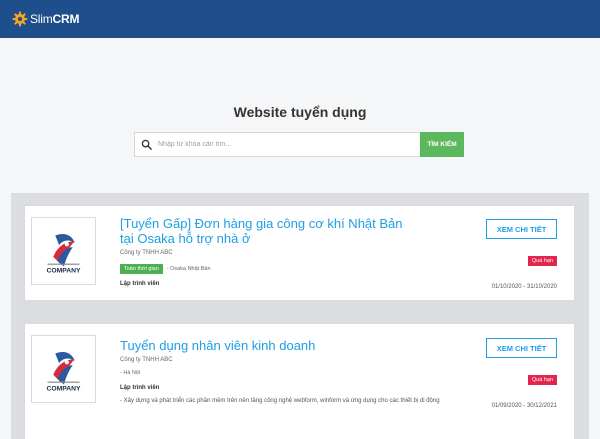 The image size is (600, 439). I want to click on work-type-badge: Toàn thời gian, so click(141, 269).